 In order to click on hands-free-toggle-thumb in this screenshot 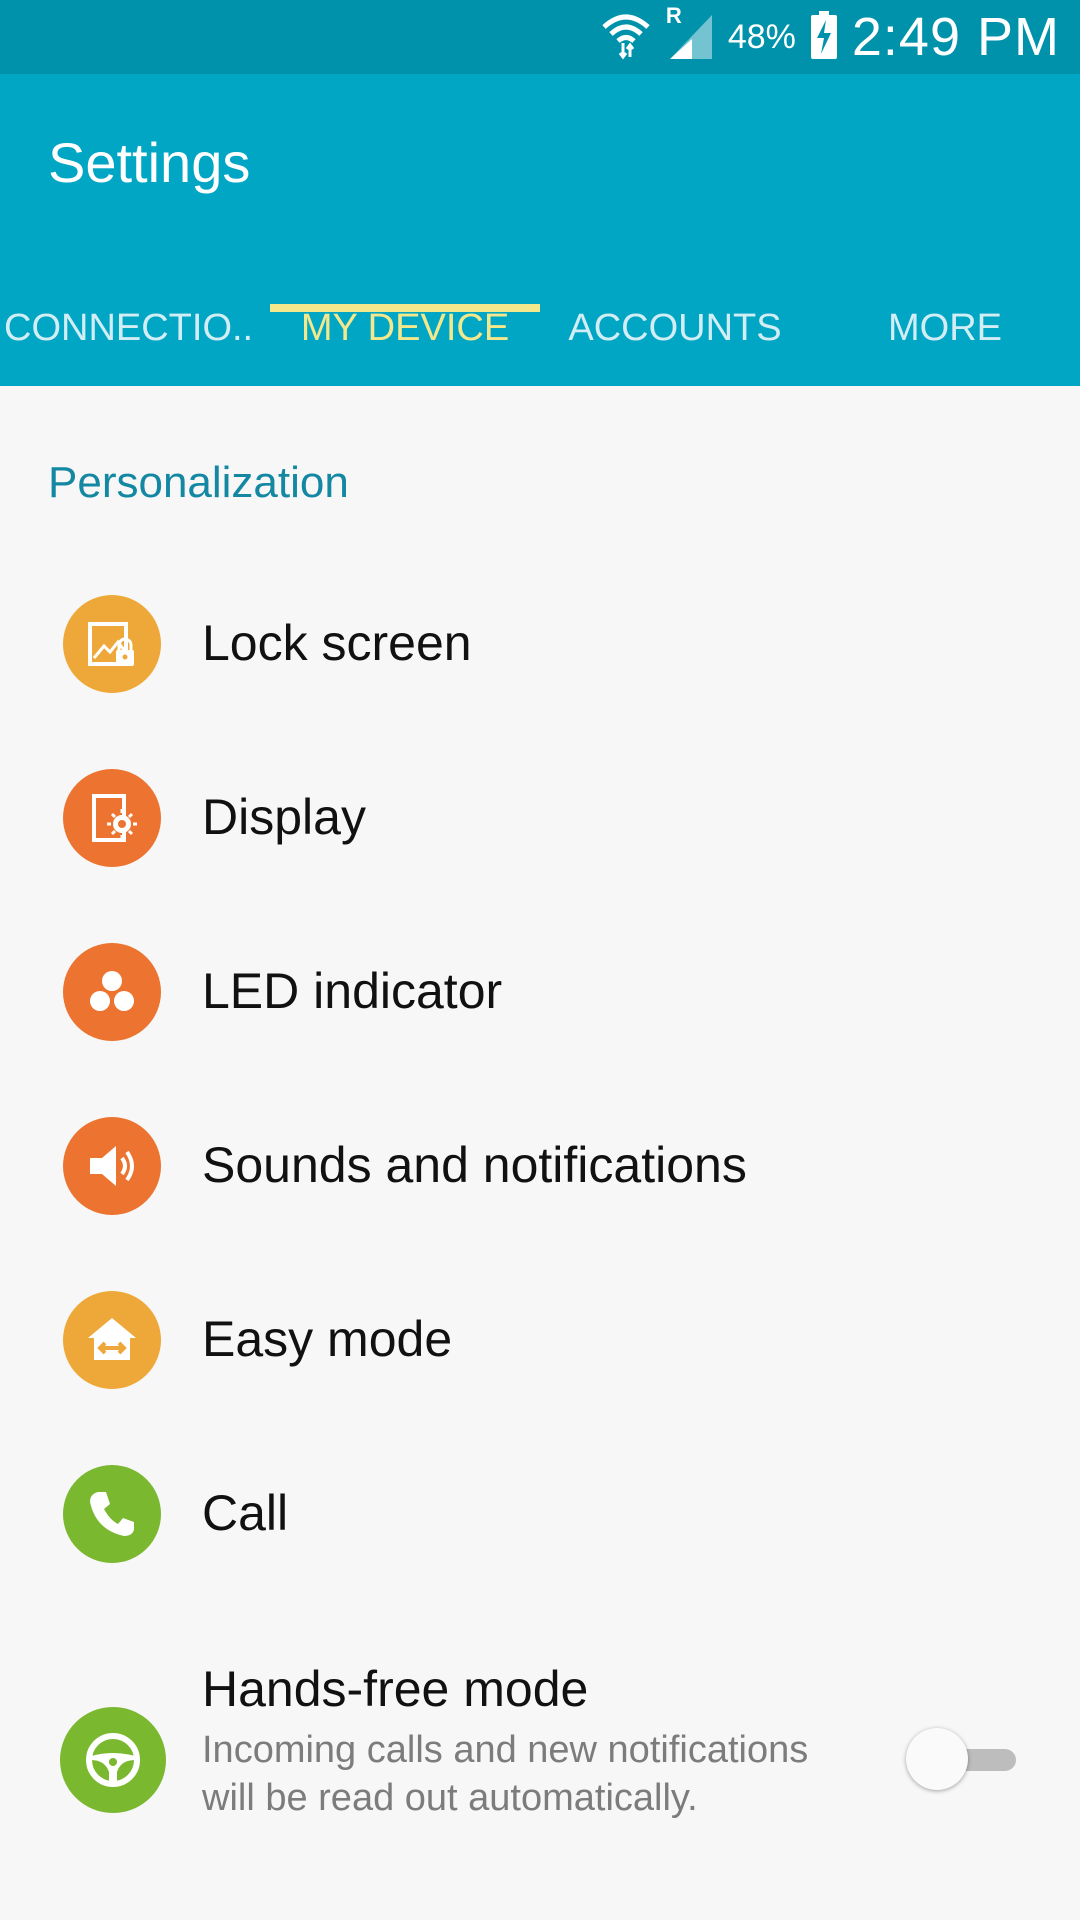, I will do `click(937, 1759)`.